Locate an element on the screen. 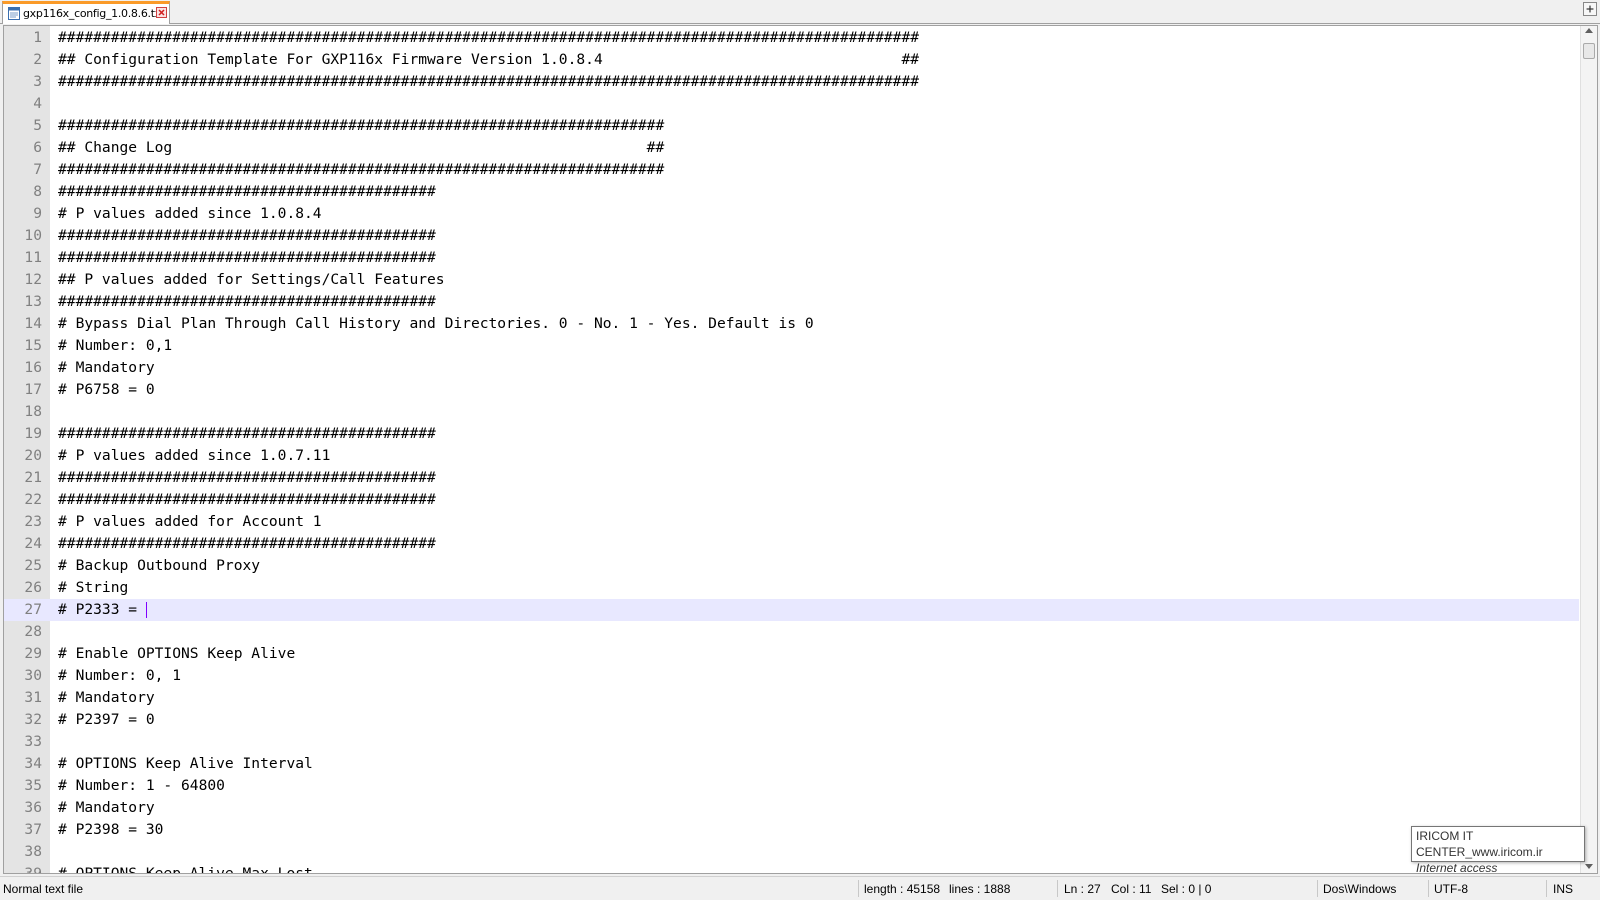 This screenshot has width=1600, height=900. editor-line: 20 # P values added since 1.0.7.11 is located at coordinates (791, 456).